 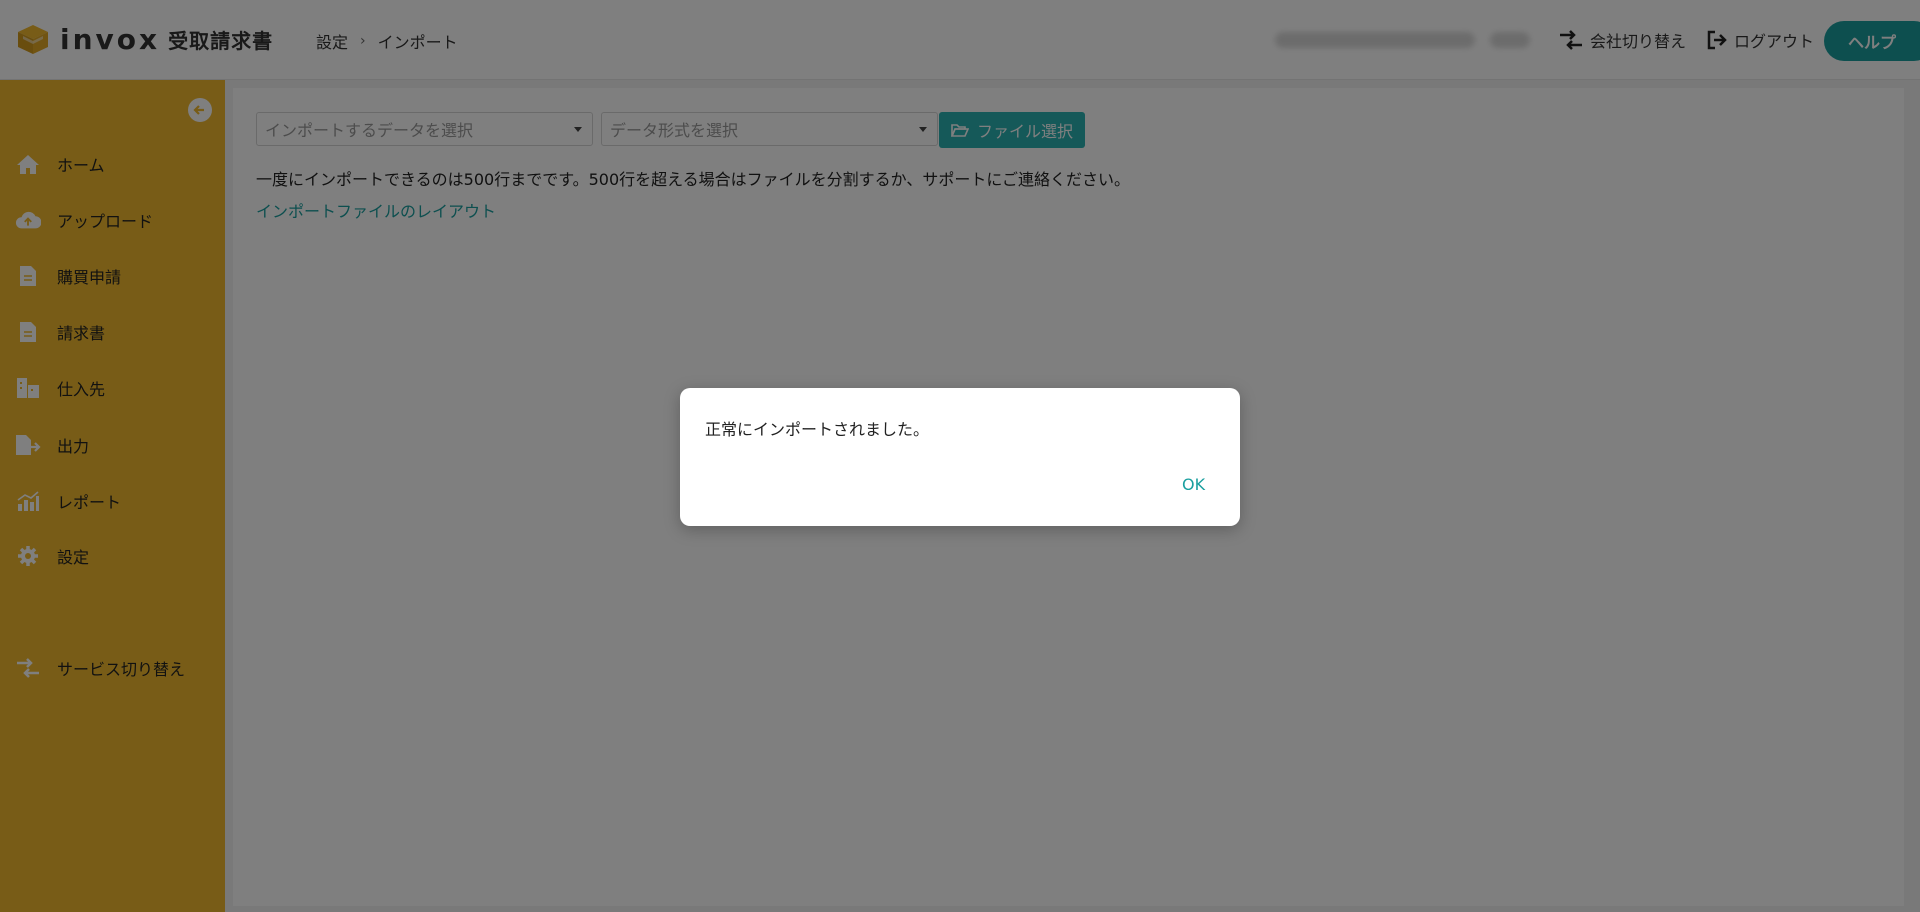 I want to click on dialog-message: 正常にインポートされました。, so click(x=817, y=429).